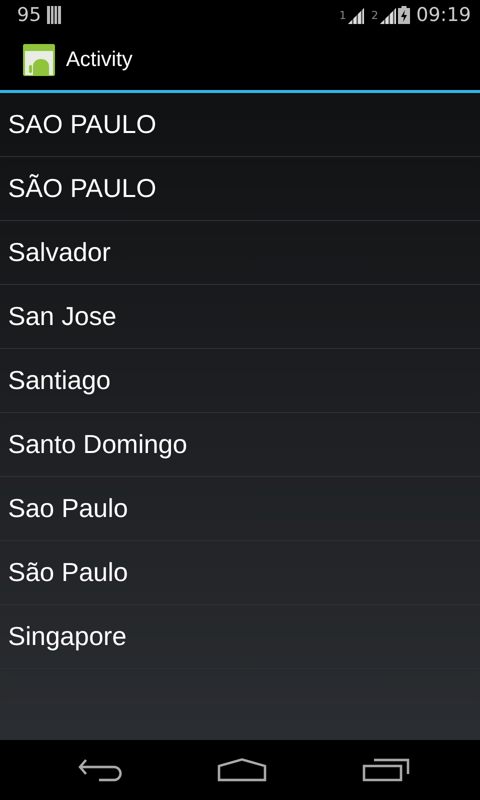  What do you see at coordinates (240, 509) in the screenshot?
I see `list-item: Sao Paulo` at bounding box center [240, 509].